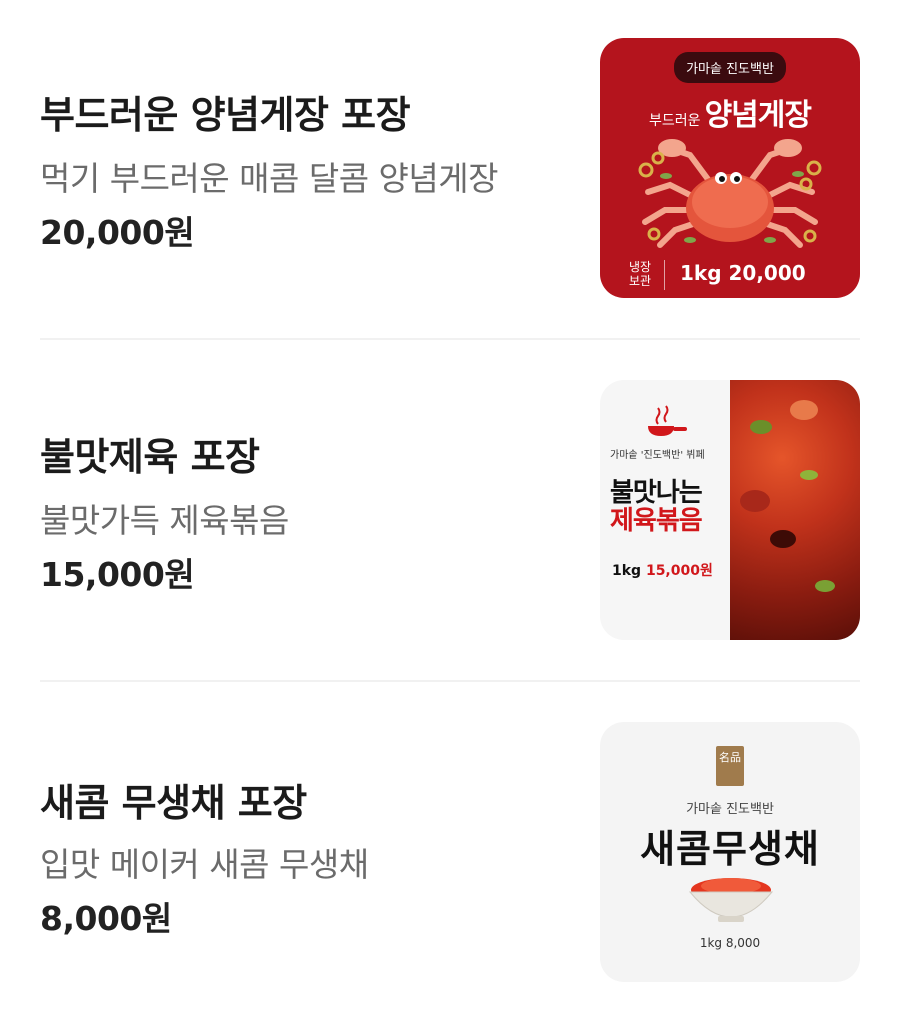 The width and height of the screenshot is (900, 1023). Describe the element at coordinates (117, 574) in the screenshot. I see `menu-item-price: 15,000원` at that location.